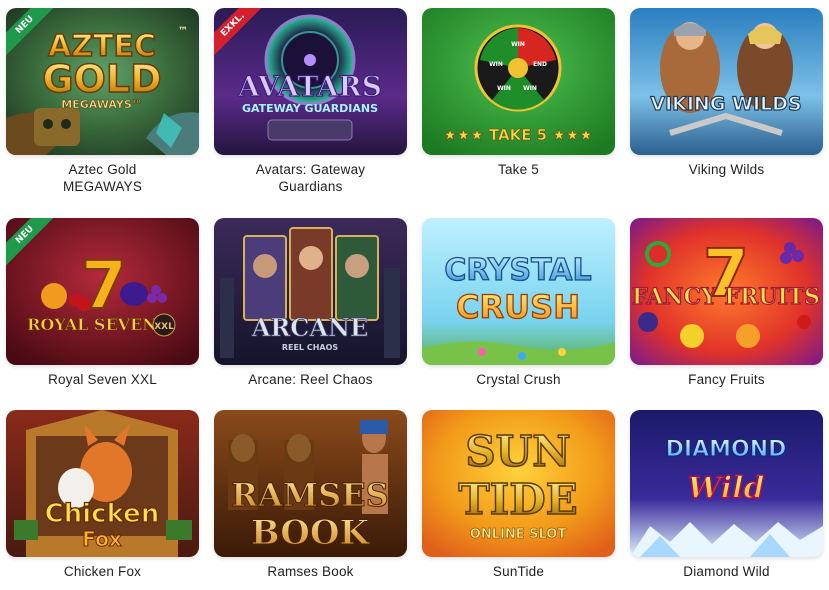  What do you see at coordinates (726, 379) in the screenshot?
I see `game-title: Fancy Fruits` at bounding box center [726, 379].